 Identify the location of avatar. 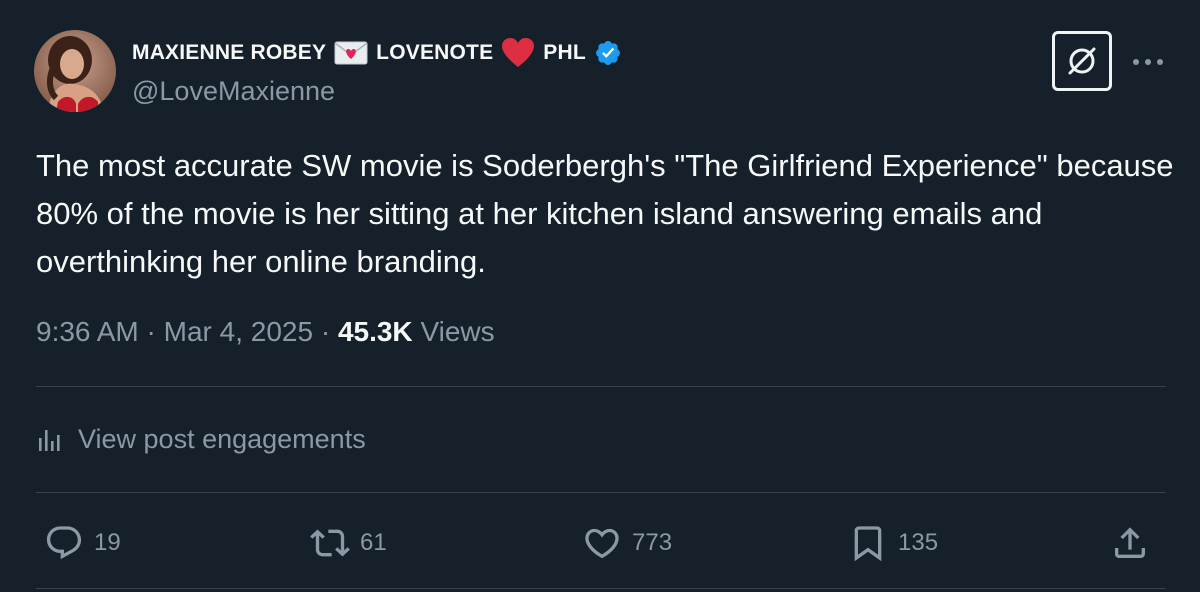
(75, 71).